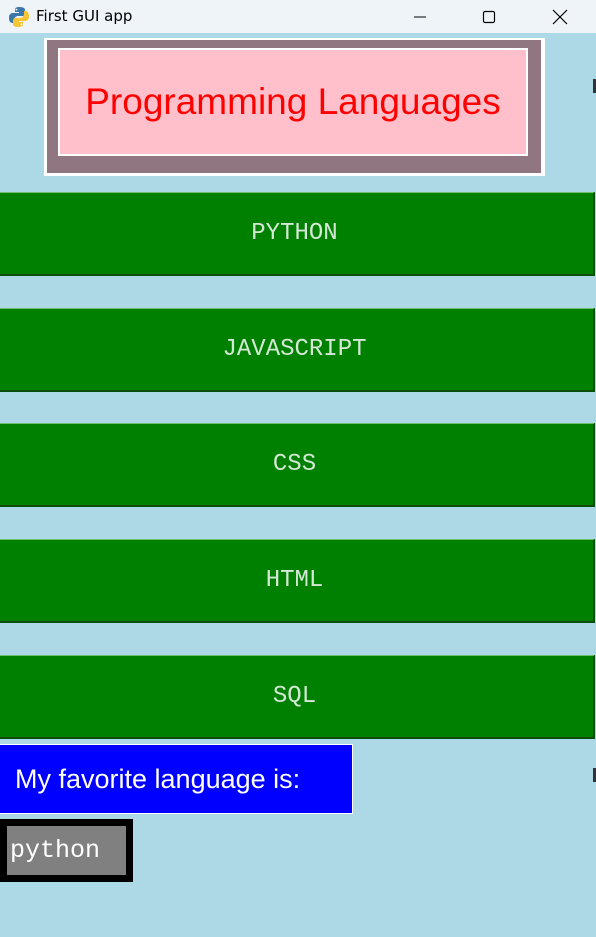 Image resolution: width=596 pixels, height=937 pixels. What do you see at coordinates (297, 350) in the screenshot?
I see `javascript-button: JAVASCRIPT` at bounding box center [297, 350].